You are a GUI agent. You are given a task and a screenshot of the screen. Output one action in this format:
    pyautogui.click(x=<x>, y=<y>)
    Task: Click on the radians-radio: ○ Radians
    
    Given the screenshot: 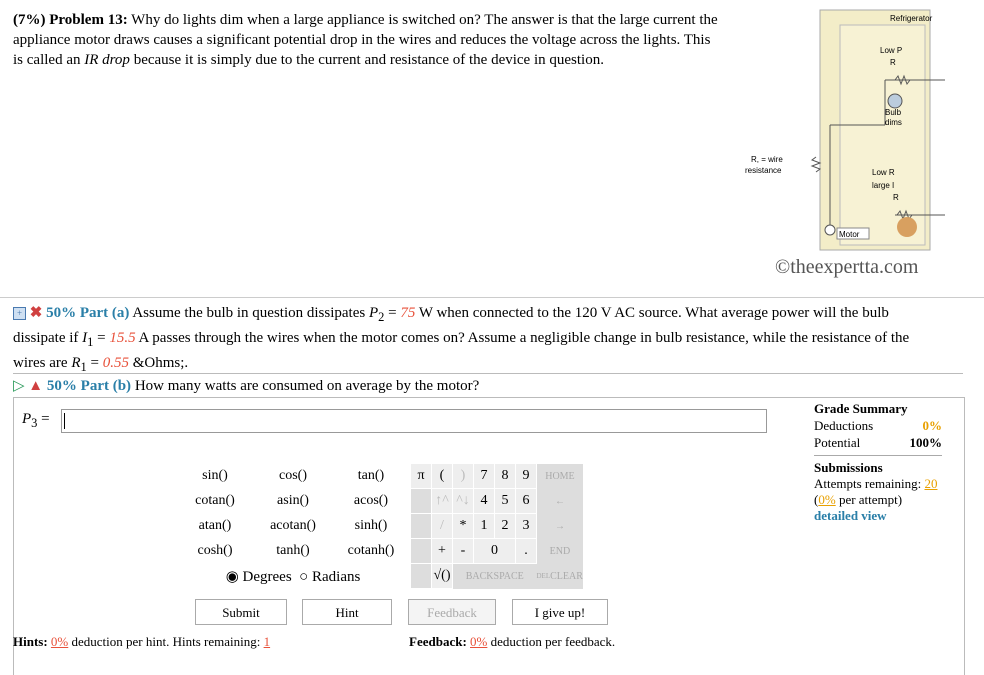 What is the action you would take?
    pyautogui.click(x=329, y=577)
    